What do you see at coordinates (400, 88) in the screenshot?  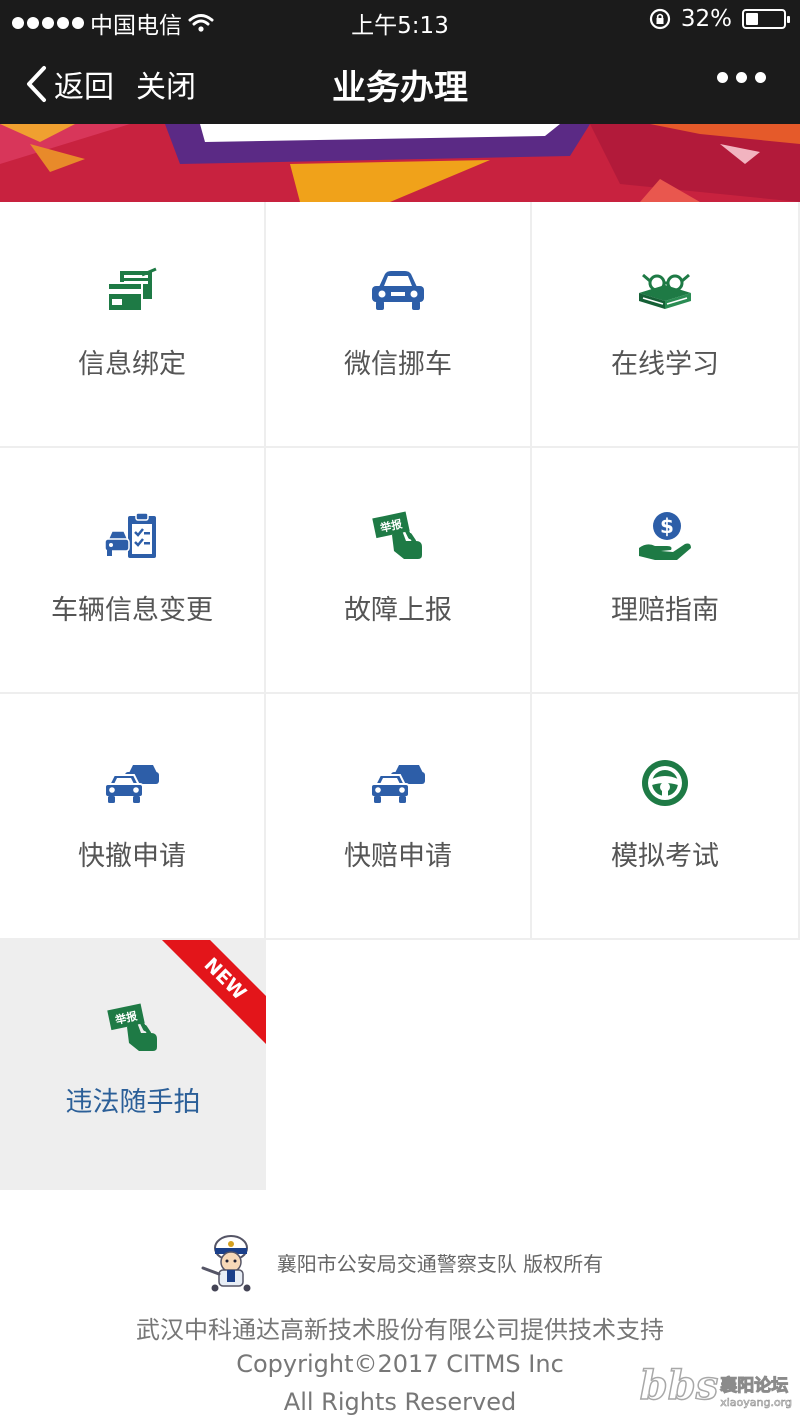 I see `page-title: 业务办理` at bounding box center [400, 88].